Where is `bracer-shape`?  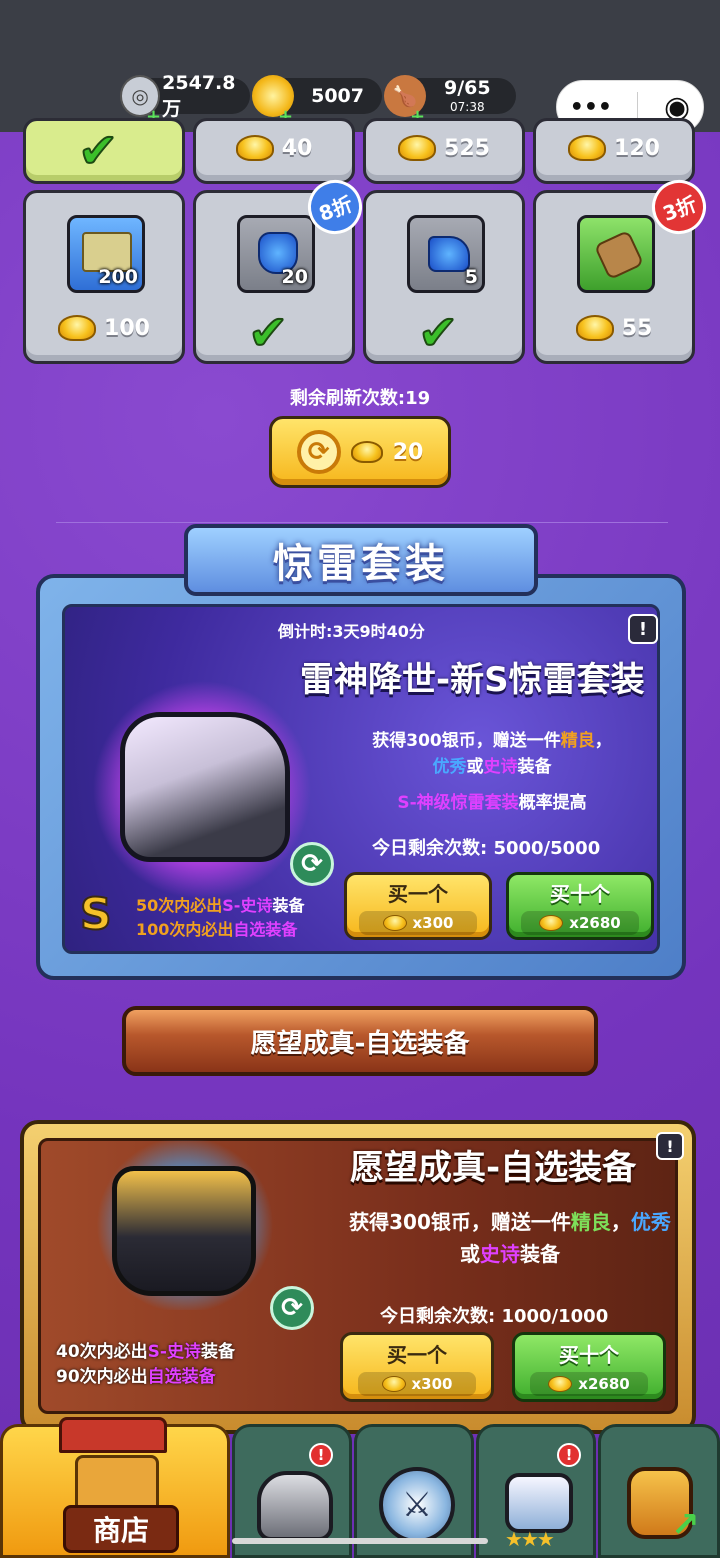
bracer-shape is located at coordinates (619, 255).